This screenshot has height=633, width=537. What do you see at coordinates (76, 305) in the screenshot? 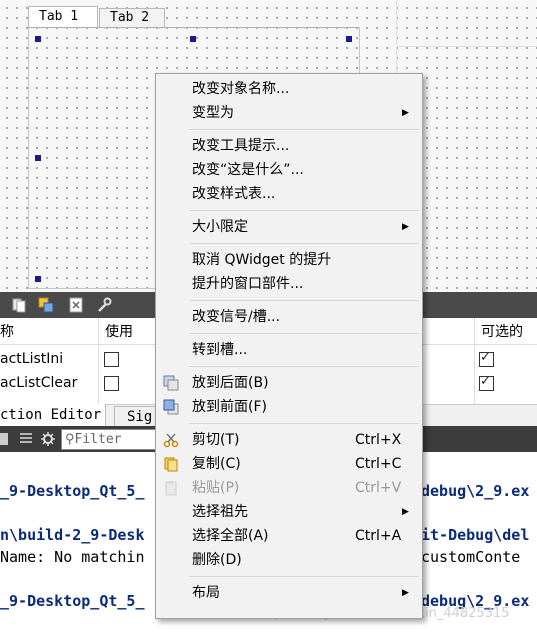
I see `delete-action-icon` at bounding box center [76, 305].